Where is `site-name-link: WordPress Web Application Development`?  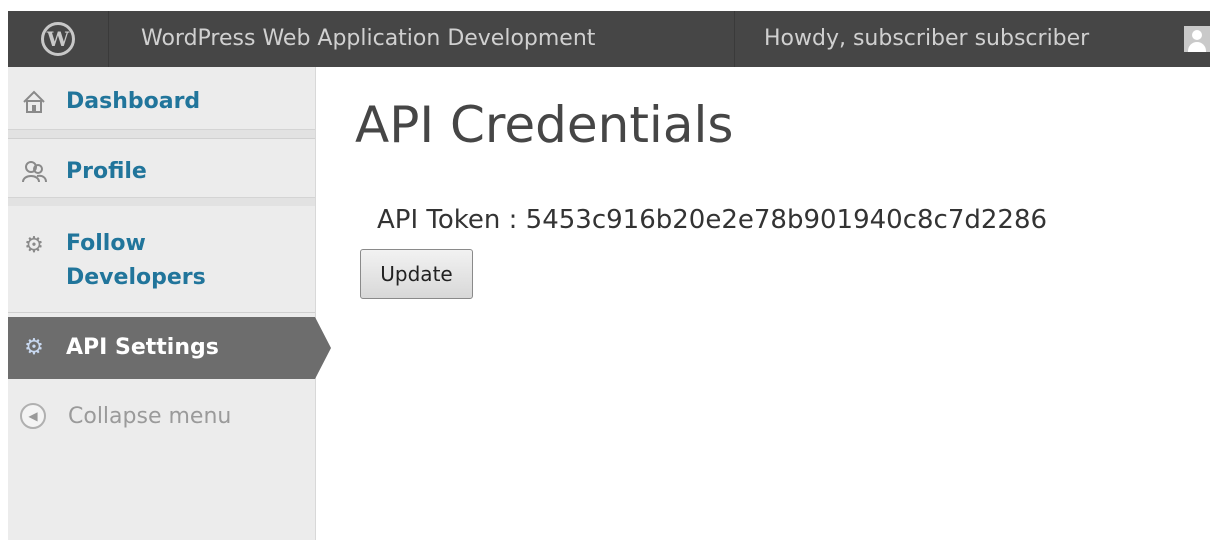 site-name-link: WordPress Web Application Development is located at coordinates (368, 39).